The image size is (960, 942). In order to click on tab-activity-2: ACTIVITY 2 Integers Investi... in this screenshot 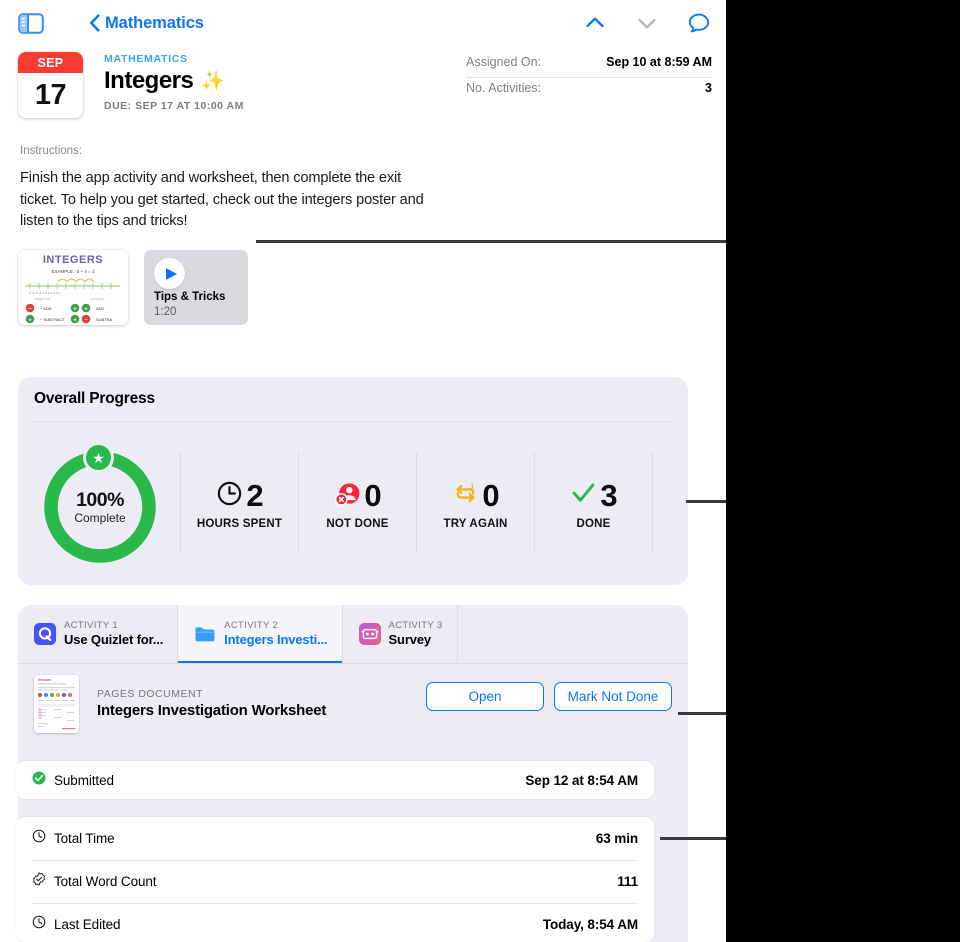, I will do `click(260, 634)`.